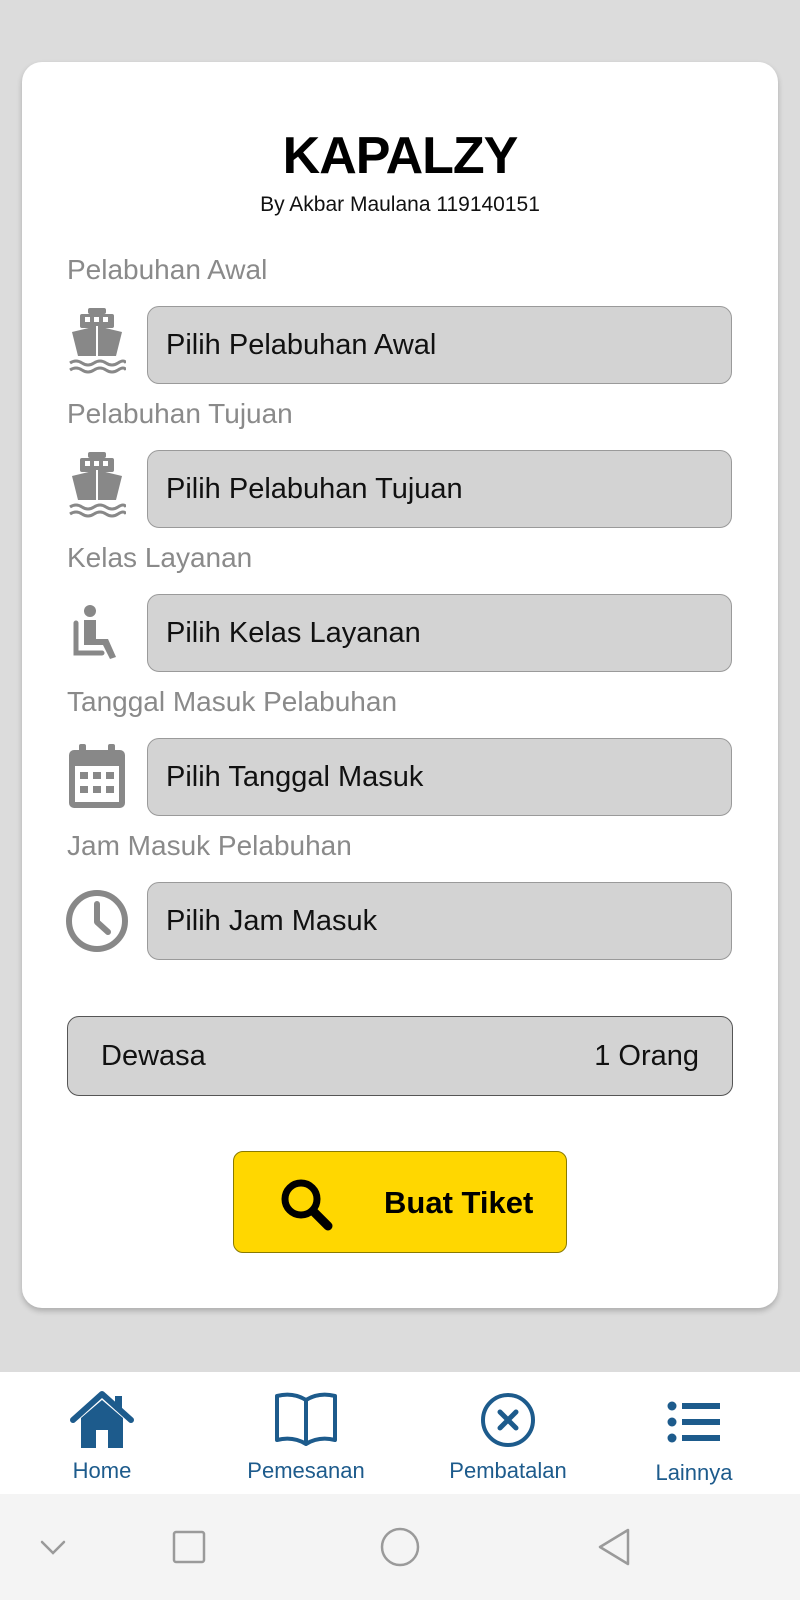 This screenshot has width=800, height=1600. I want to click on passenger-type: Dewasa, so click(153, 1055).